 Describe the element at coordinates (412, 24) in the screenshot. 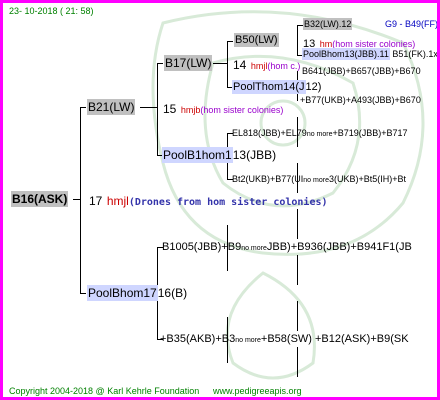

I see `ddd-right-label: G9 - B49(FF)` at that location.